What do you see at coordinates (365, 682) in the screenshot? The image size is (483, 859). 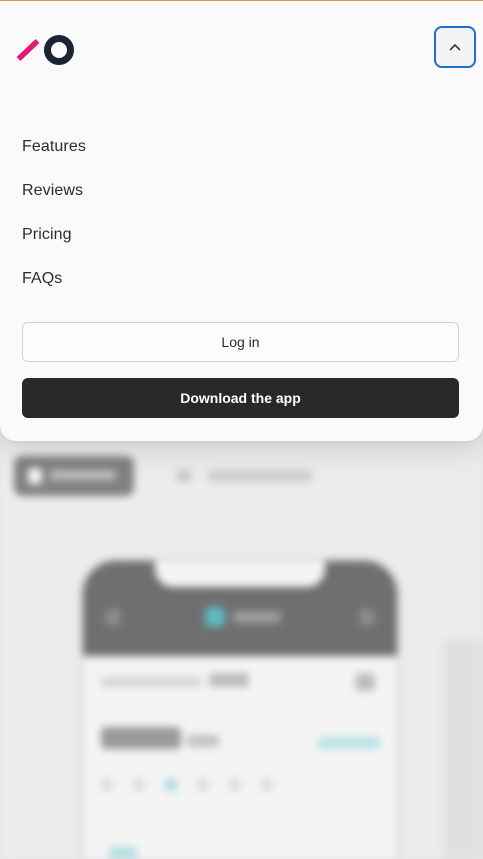 I see `phone-row-icon` at bounding box center [365, 682].